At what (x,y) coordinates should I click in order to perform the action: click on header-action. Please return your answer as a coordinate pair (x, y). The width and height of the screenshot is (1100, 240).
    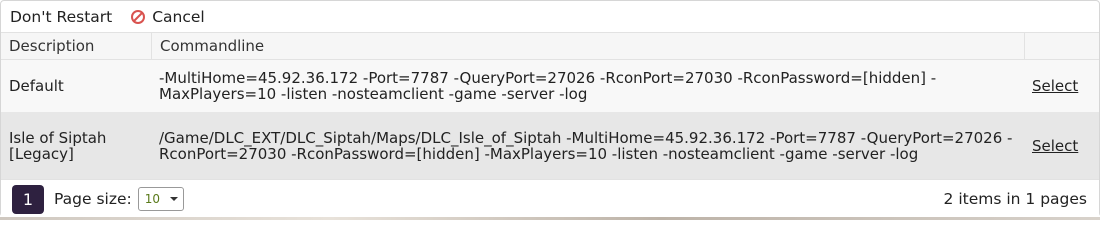
    Looking at the image, I should click on (1062, 46).